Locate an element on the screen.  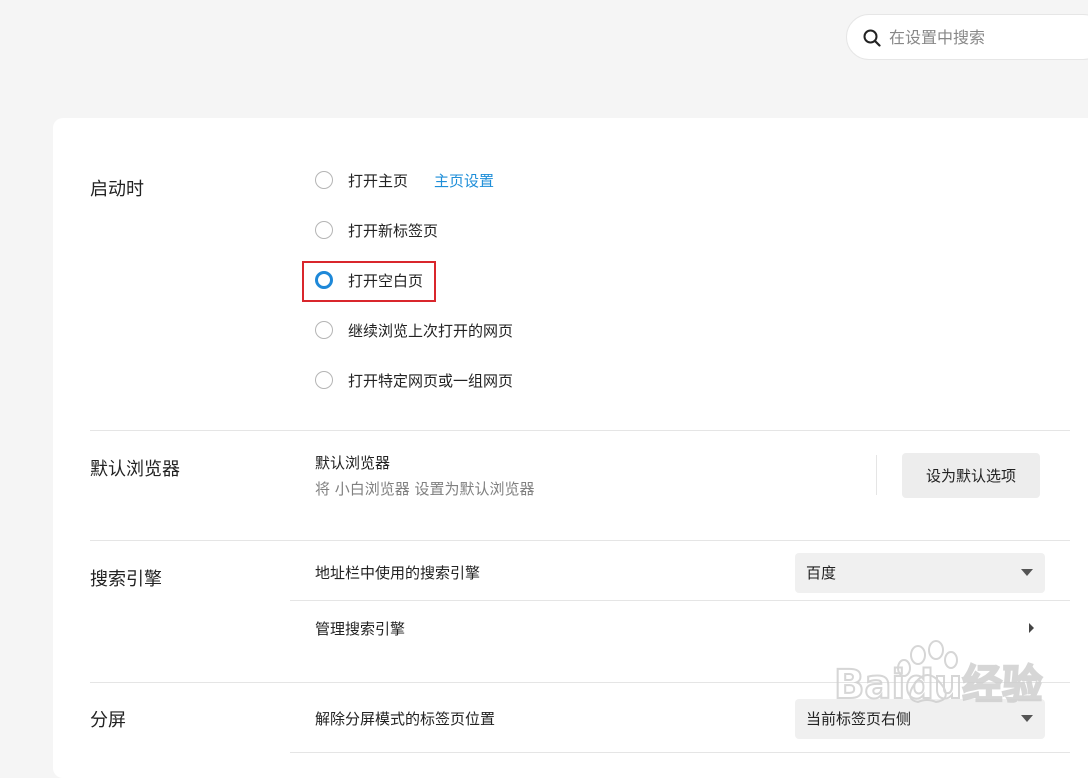
startup-option-continue: 继续浏览上次打开的网页 is located at coordinates (414, 330).